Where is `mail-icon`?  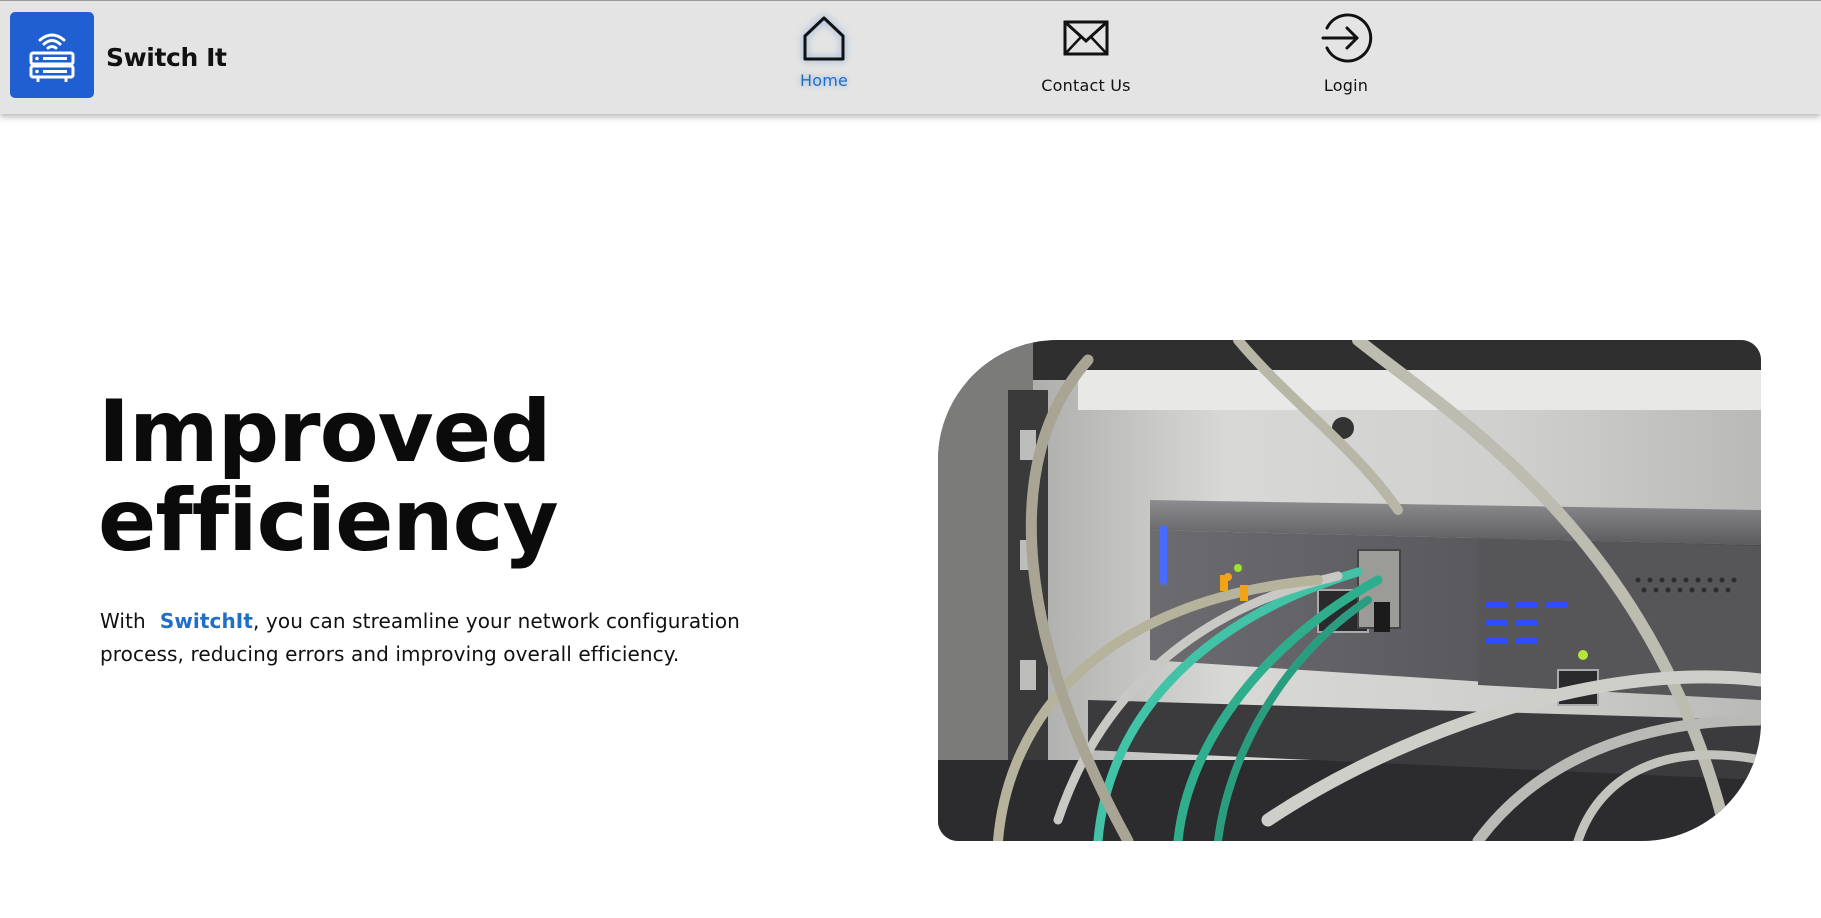
mail-icon is located at coordinates (1086, 38).